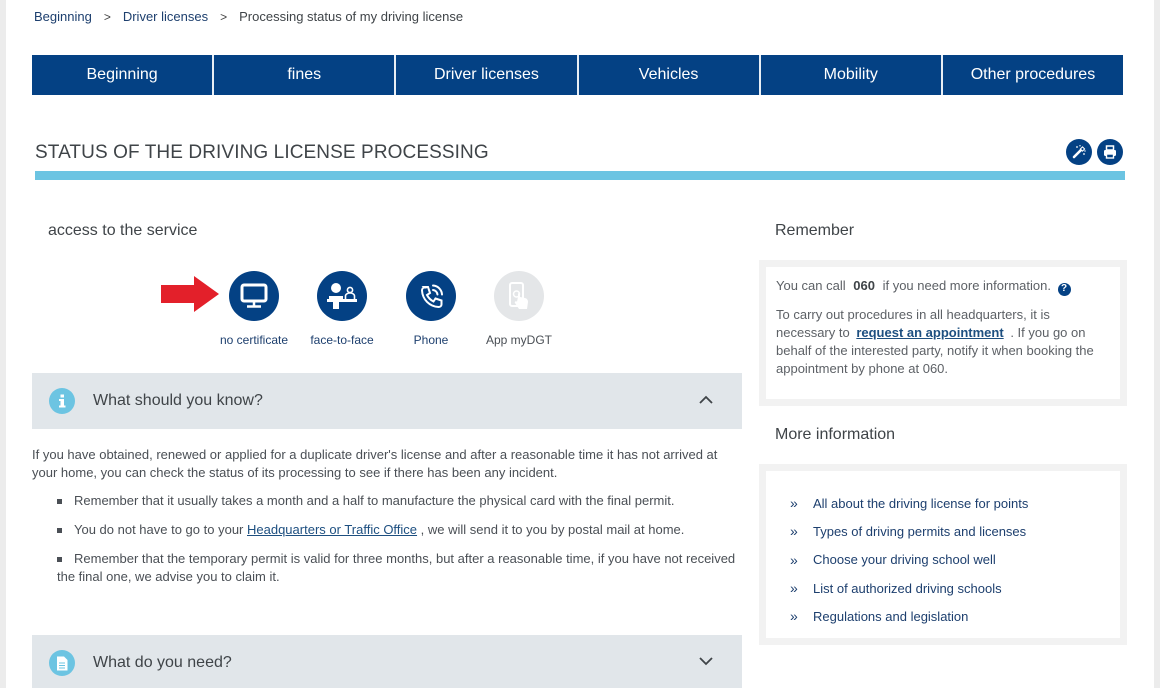 The width and height of the screenshot is (1160, 688). I want to click on remember-title: Remember, so click(815, 230).